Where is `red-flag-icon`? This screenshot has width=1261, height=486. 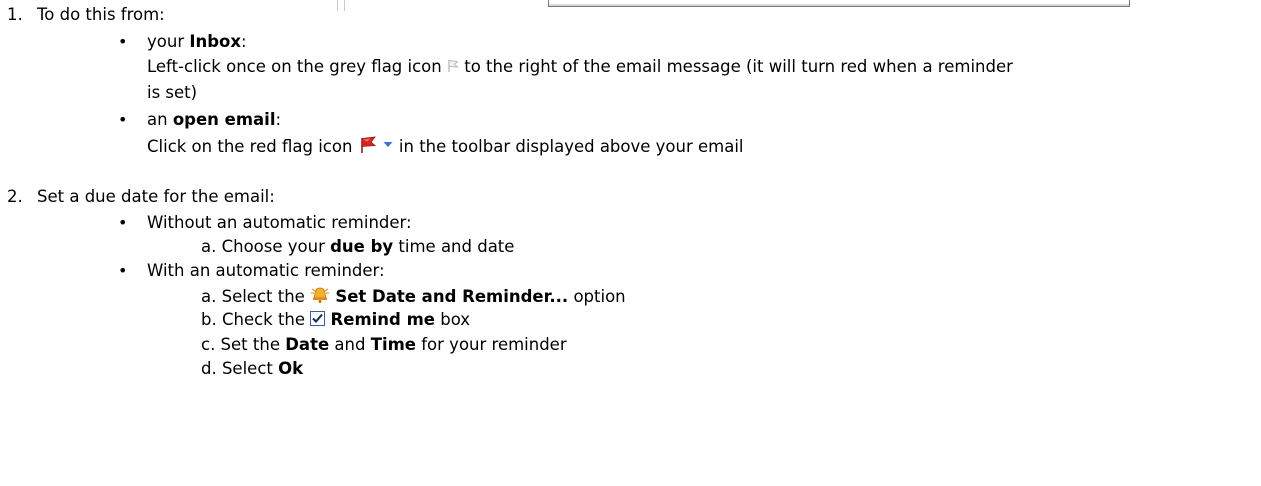 red-flag-icon is located at coordinates (368, 147).